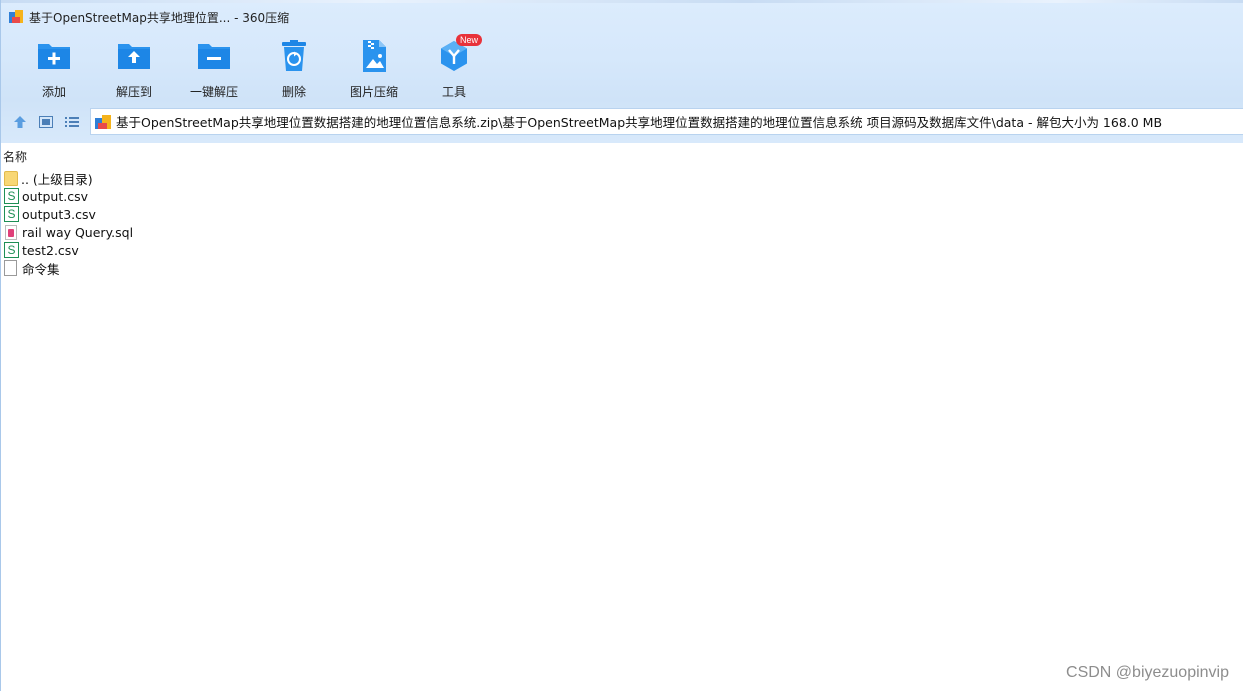  What do you see at coordinates (453, 92) in the screenshot?
I see `tools-label: 工具` at bounding box center [453, 92].